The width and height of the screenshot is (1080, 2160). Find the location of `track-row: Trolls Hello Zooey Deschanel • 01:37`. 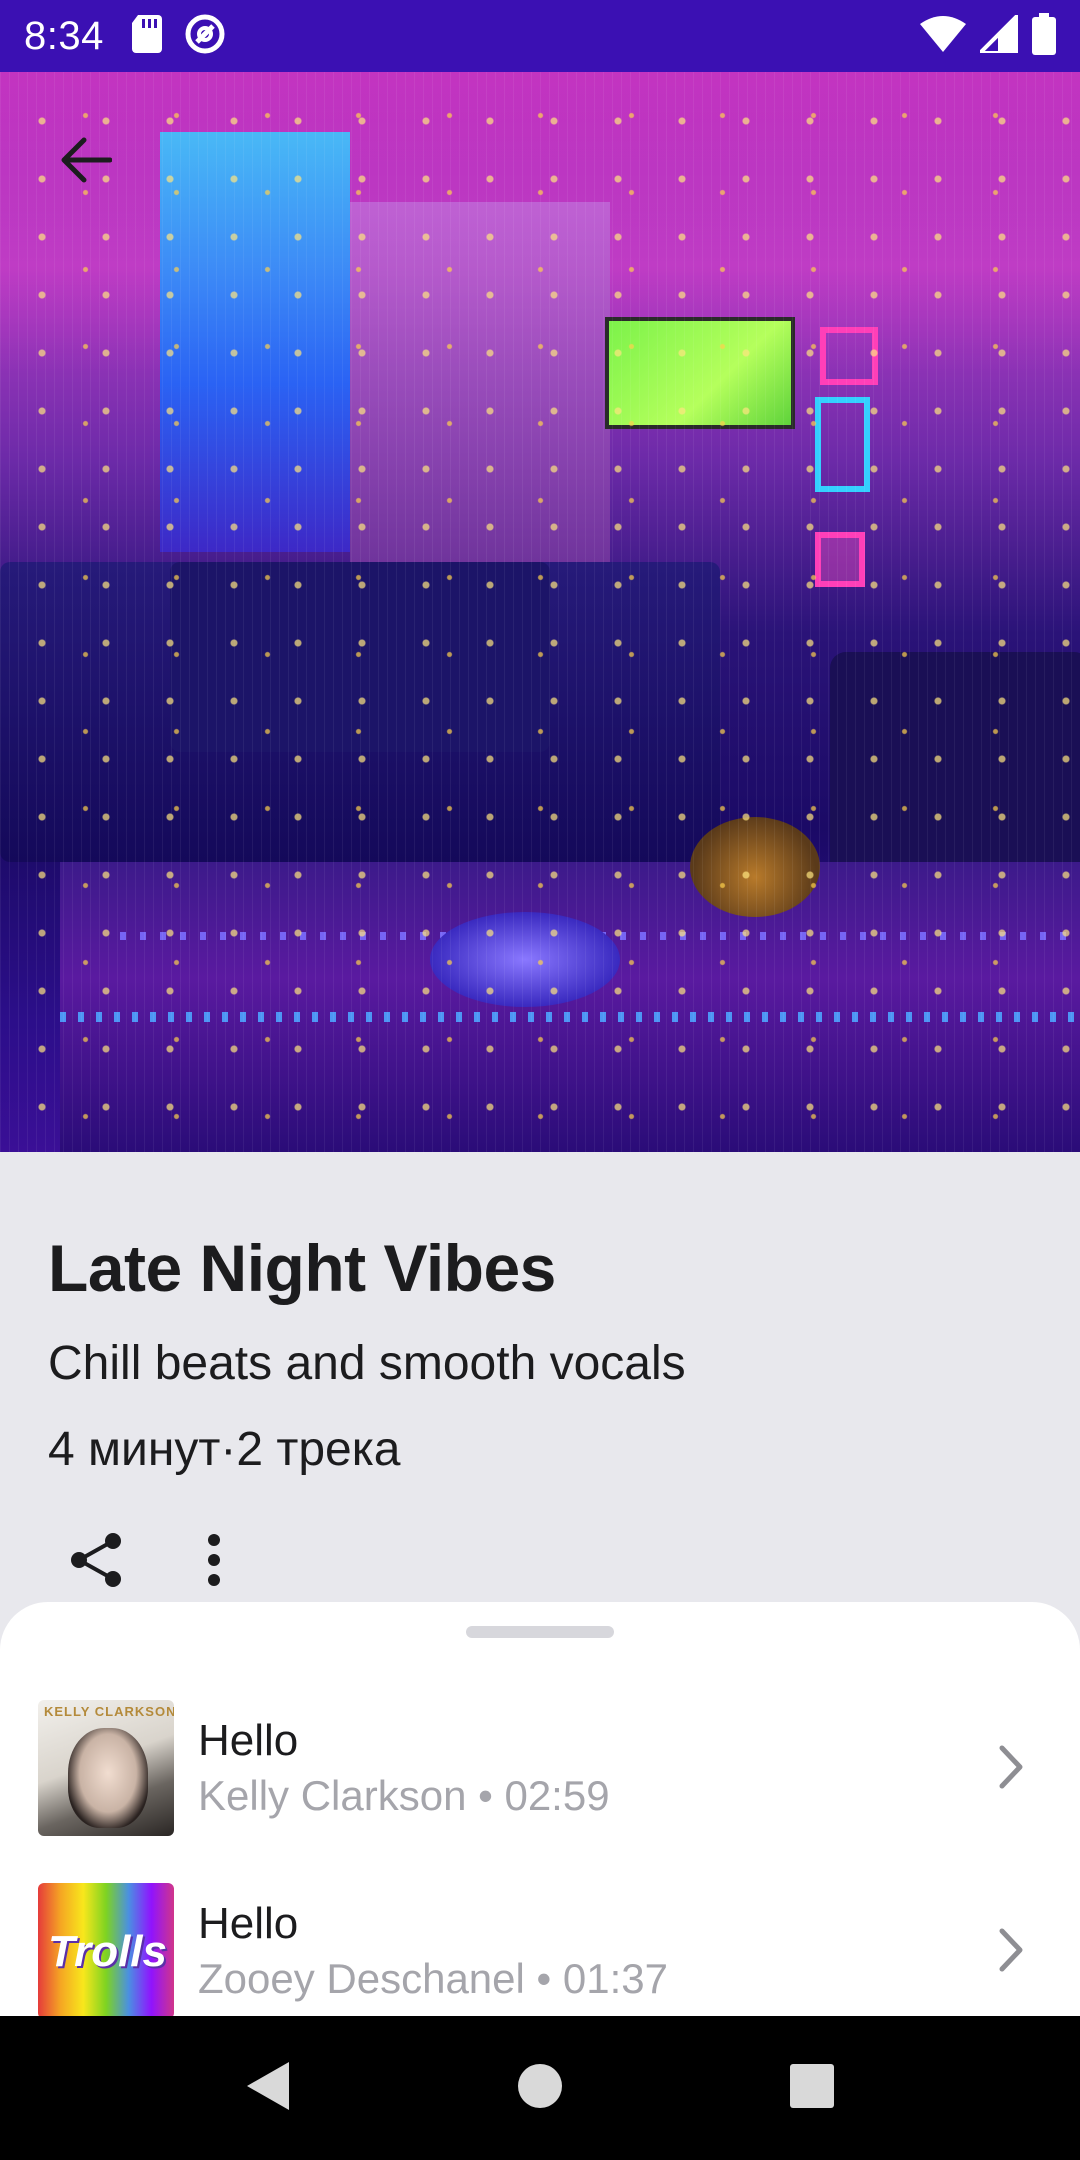

track-row: Trolls Hello Zooey Deschanel • 01:37 is located at coordinates (540, 1945).